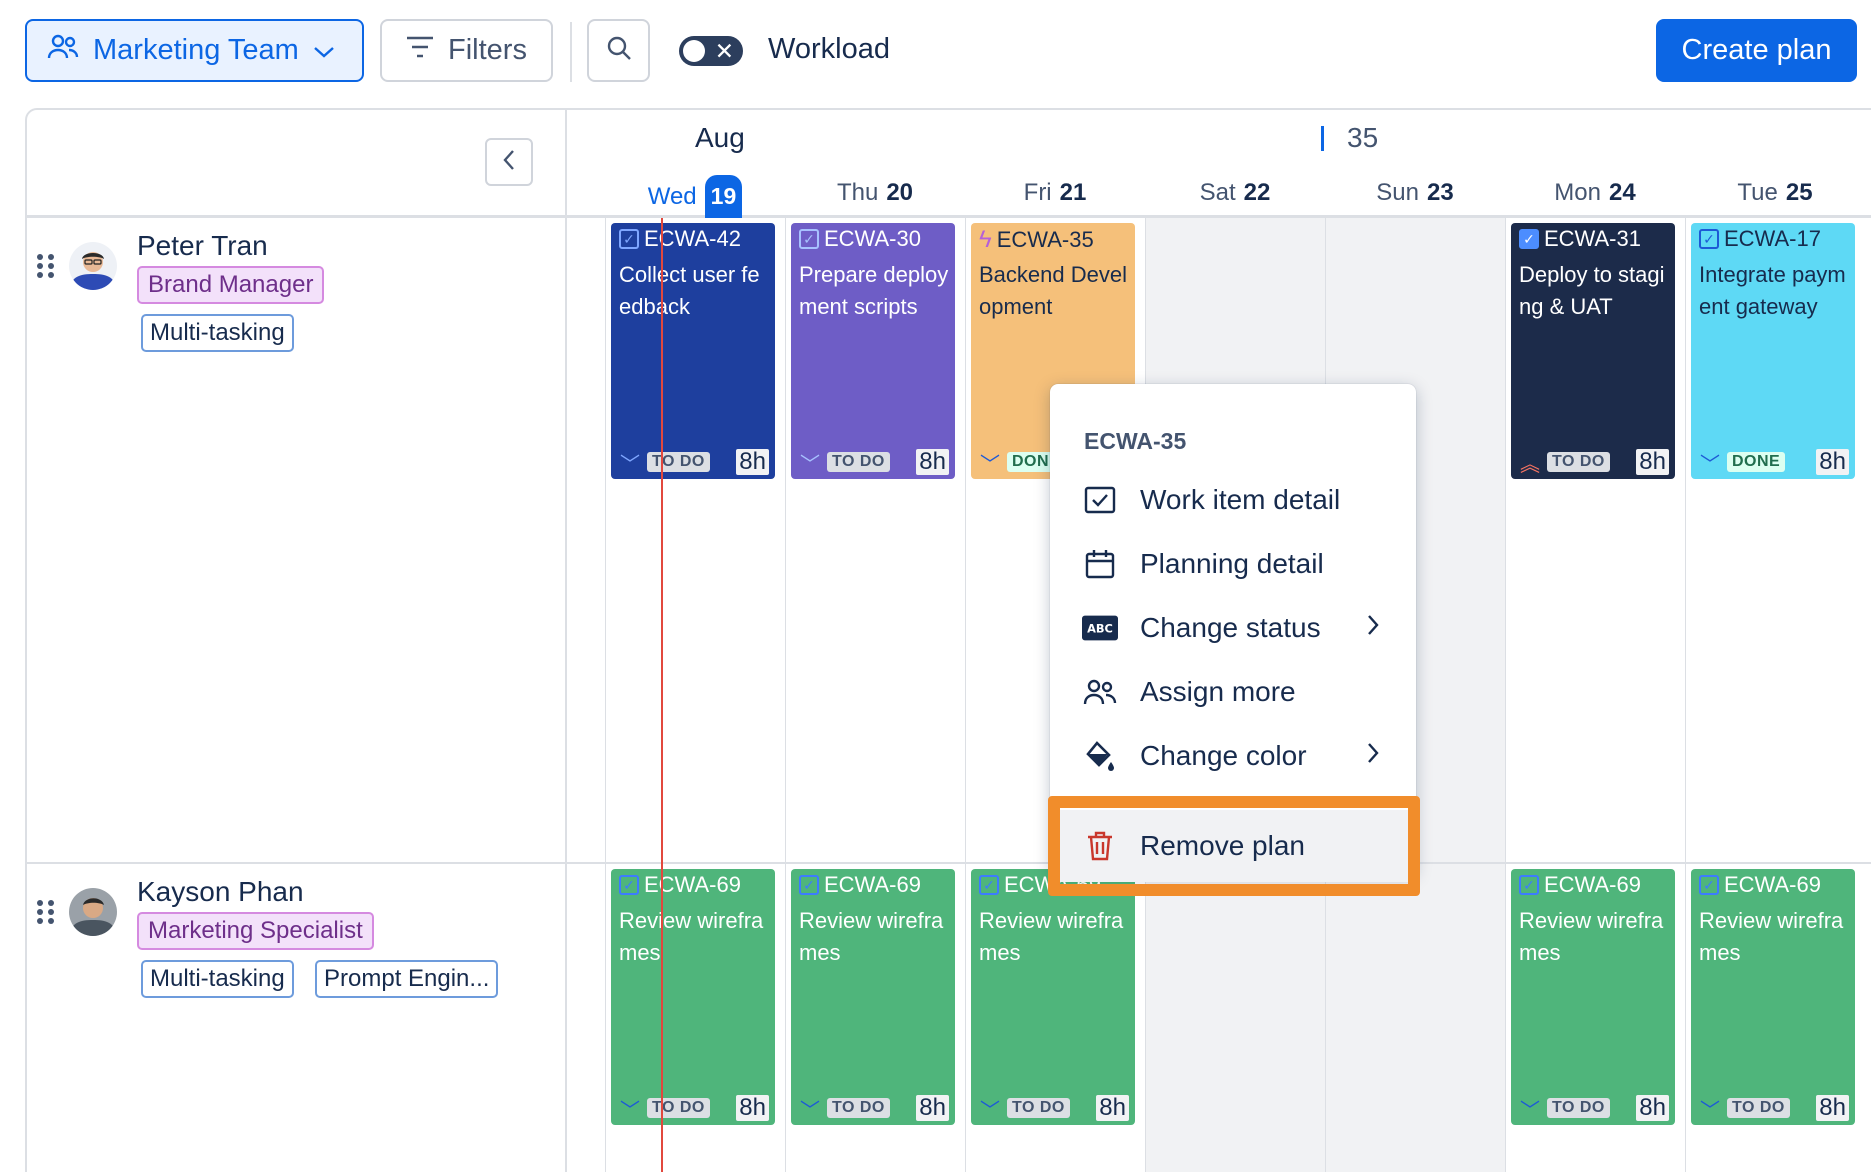  What do you see at coordinates (1100, 846) in the screenshot?
I see `trash-icon` at bounding box center [1100, 846].